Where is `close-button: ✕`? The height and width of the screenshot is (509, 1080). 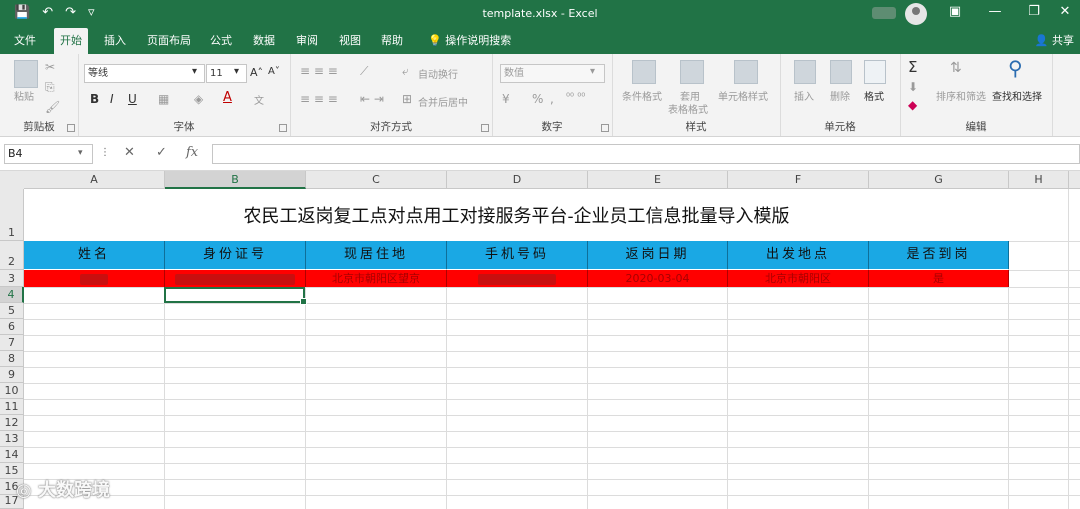 close-button: ✕ is located at coordinates (1065, 11).